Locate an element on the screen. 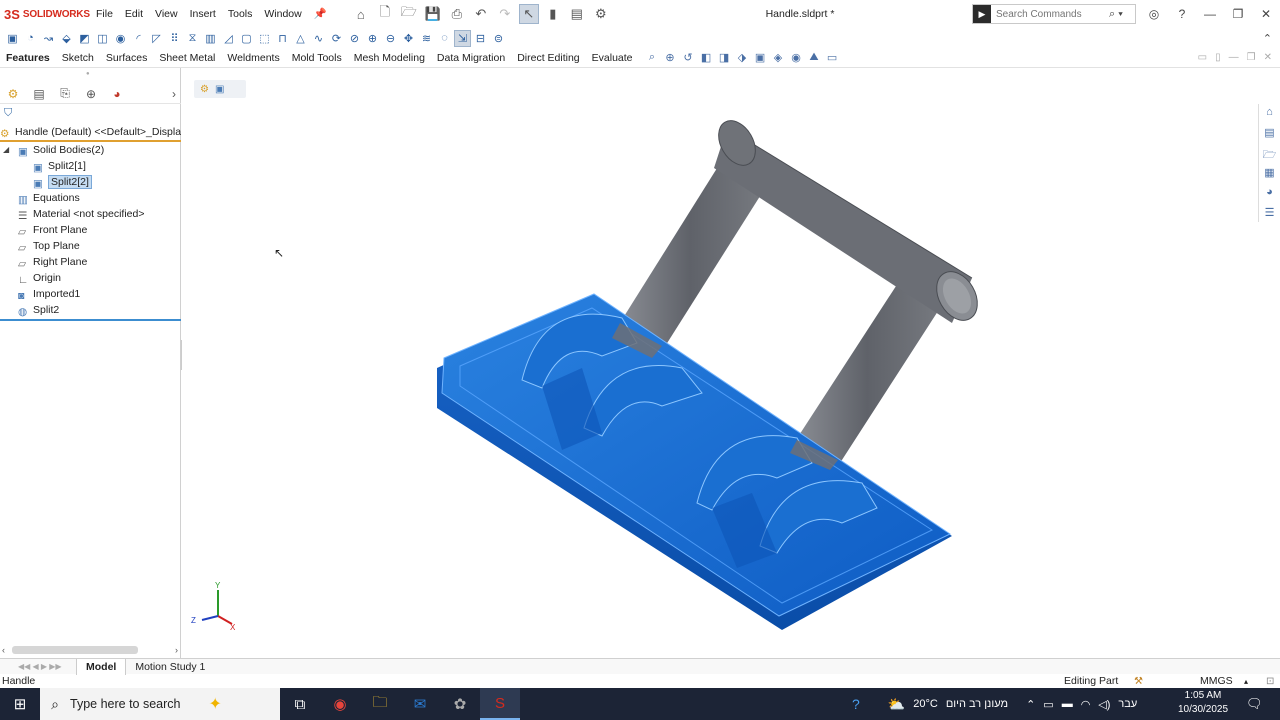  lofted-boss-icon: ⬙ is located at coordinates (66, 38).